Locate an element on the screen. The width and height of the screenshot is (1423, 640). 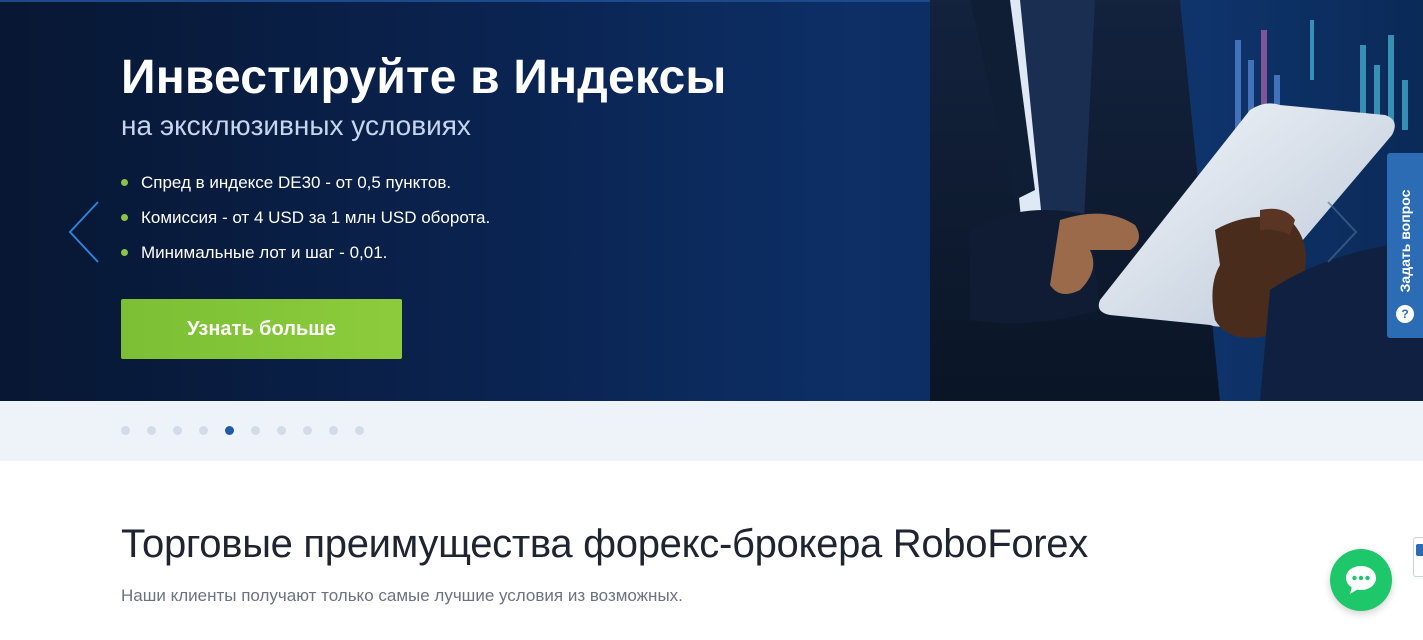
ask-question-tab: Задать вопрос ? is located at coordinates (1405, 245).